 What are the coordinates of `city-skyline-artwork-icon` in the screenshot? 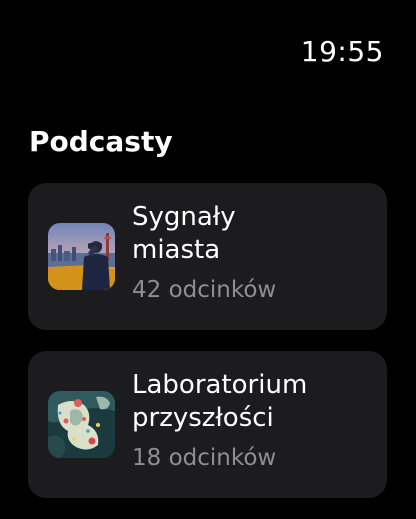 It's located at (81, 256).